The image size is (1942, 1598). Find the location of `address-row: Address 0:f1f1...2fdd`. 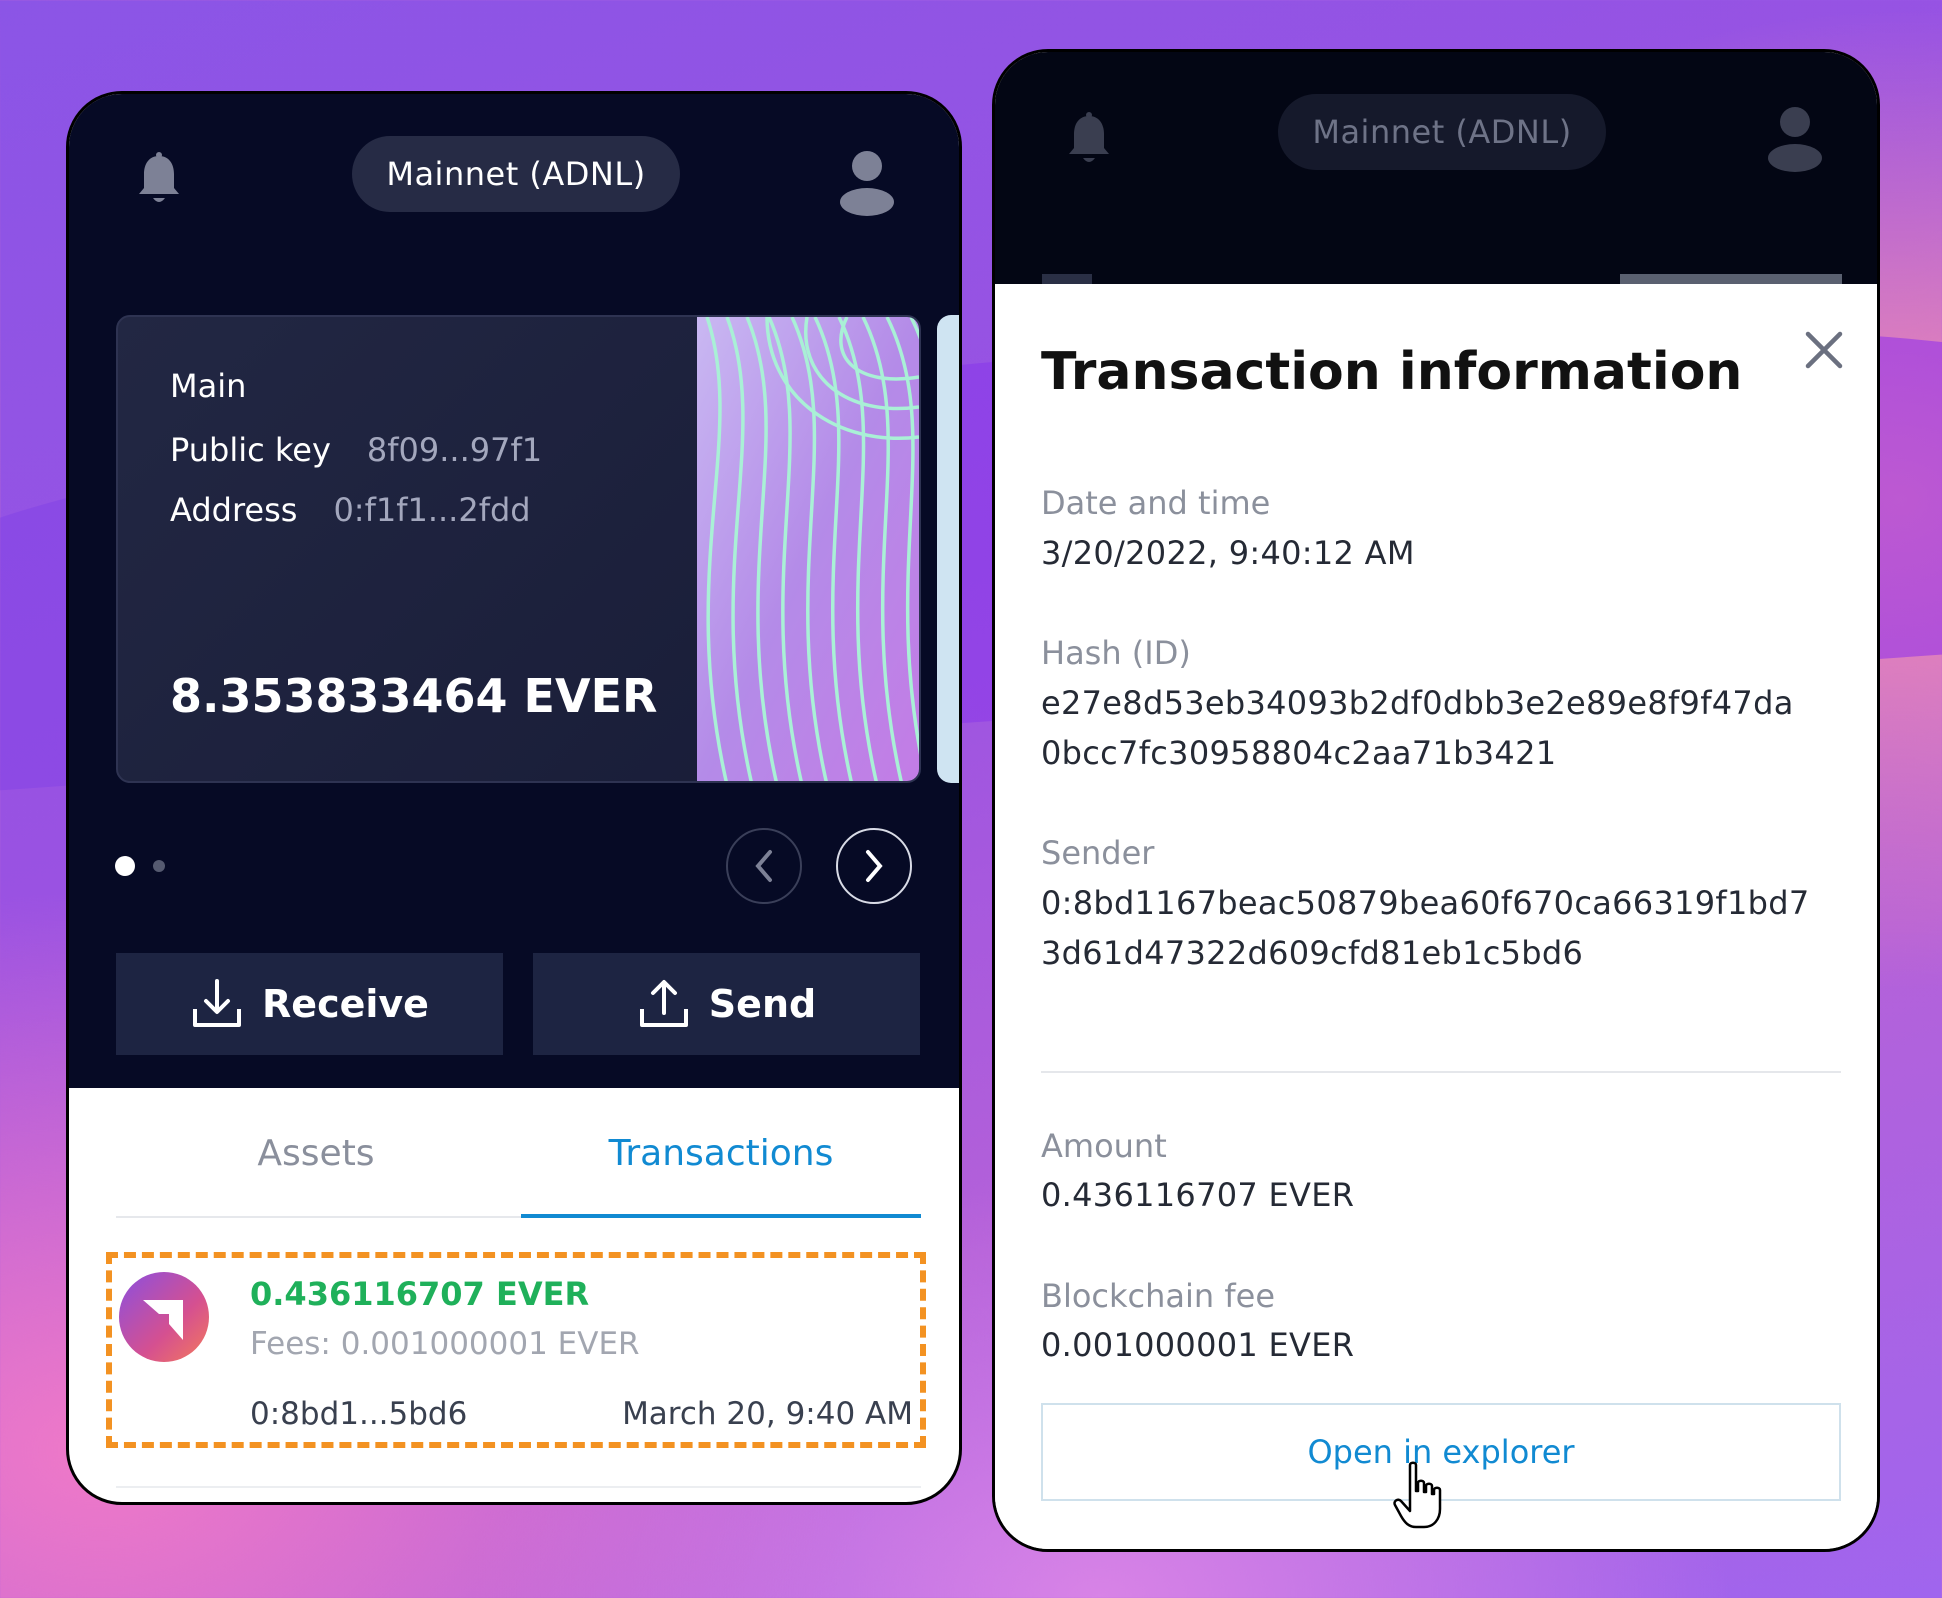

address-row: Address 0:f1f1...2fdd is located at coordinates (350, 510).